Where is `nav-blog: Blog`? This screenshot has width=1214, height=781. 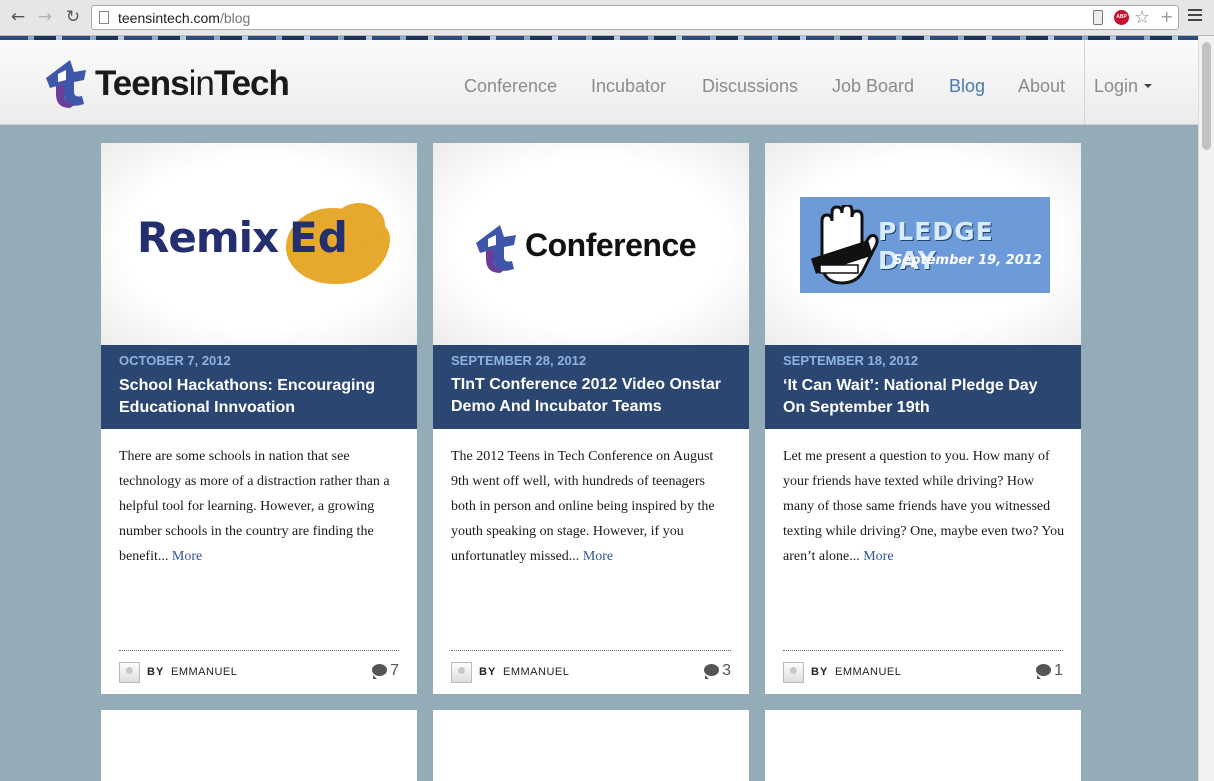 nav-blog: Blog is located at coordinates (967, 86).